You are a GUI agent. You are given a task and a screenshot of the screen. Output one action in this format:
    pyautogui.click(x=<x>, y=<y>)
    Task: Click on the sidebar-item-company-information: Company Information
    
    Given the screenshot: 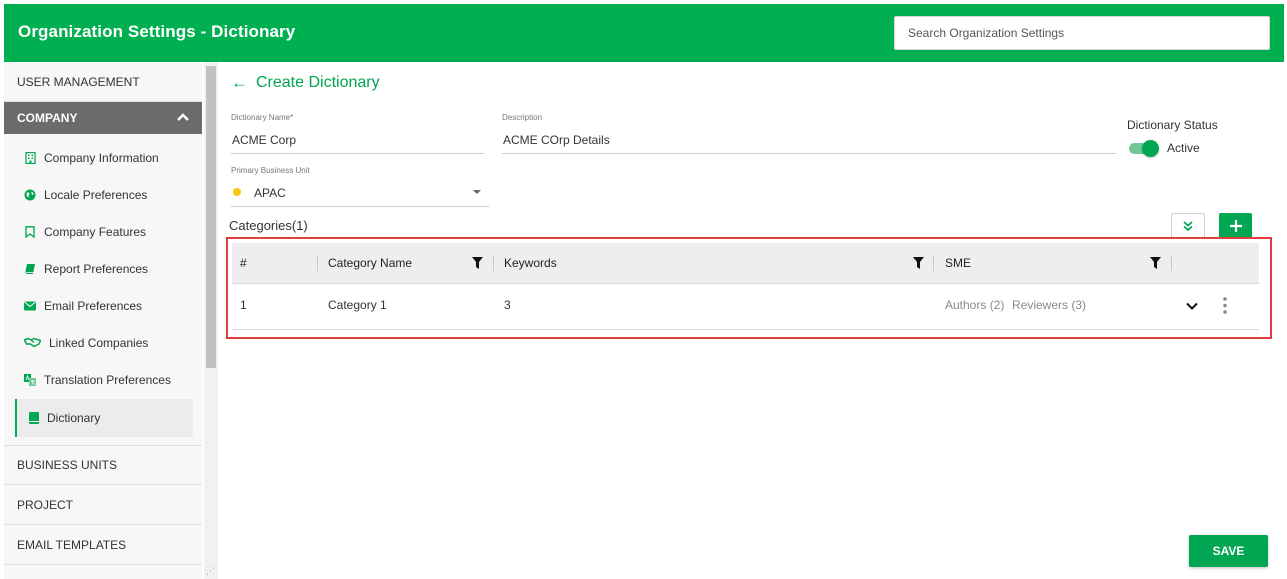 What is the action you would take?
    pyautogui.click(x=104, y=157)
    